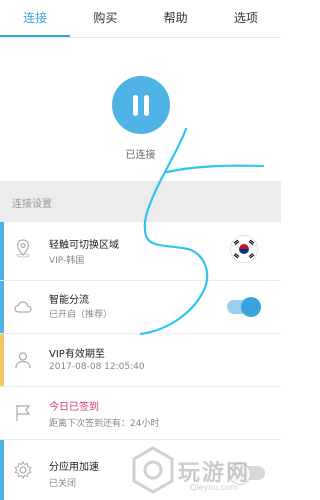 The image size is (320, 500). What do you see at coordinates (32, 204) in the screenshot?
I see `section-title: 连接设置` at bounding box center [32, 204].